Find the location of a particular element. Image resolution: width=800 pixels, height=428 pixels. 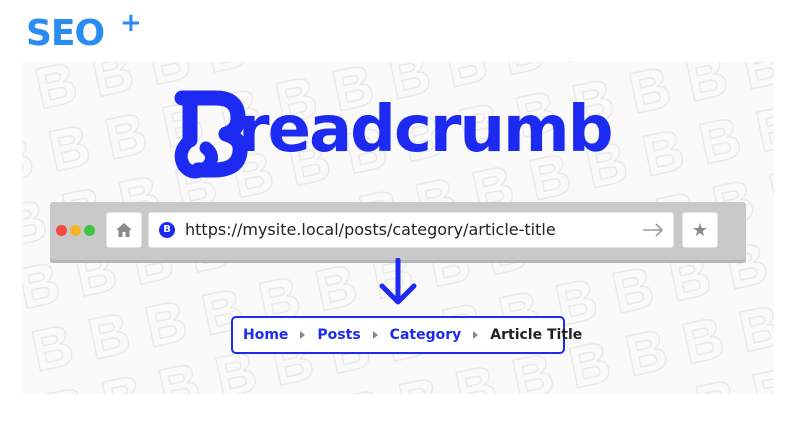

logo-text: SEO is located at coordinates (65, 33).